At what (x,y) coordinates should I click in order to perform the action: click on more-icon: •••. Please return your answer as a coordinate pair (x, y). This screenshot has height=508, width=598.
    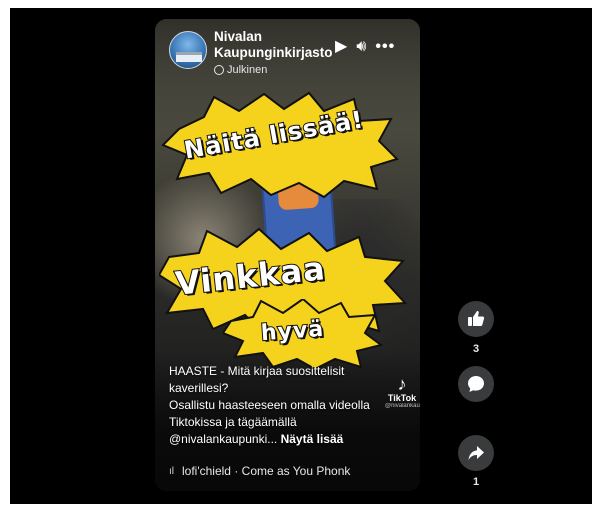
    Looking at the image, I should click on (385, 47).